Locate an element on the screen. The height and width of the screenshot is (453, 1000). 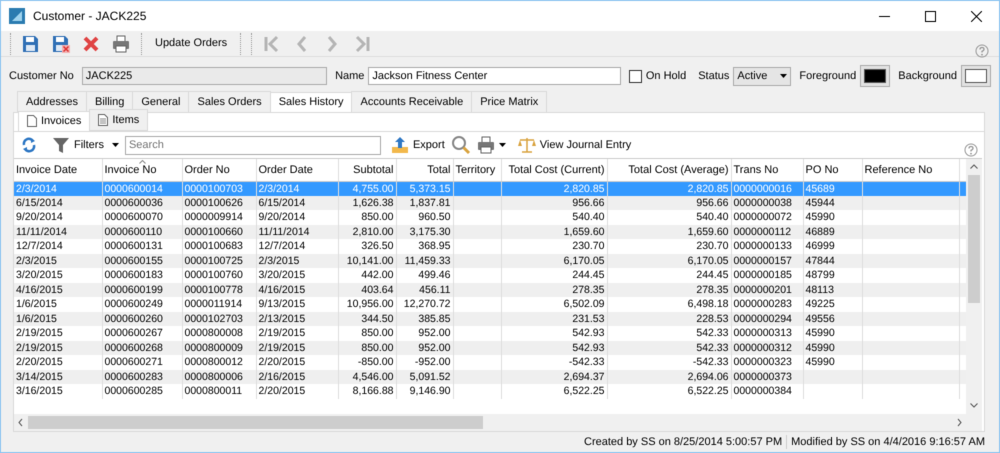
table-cell: 0000600271 is located at coordinates (133, 362).